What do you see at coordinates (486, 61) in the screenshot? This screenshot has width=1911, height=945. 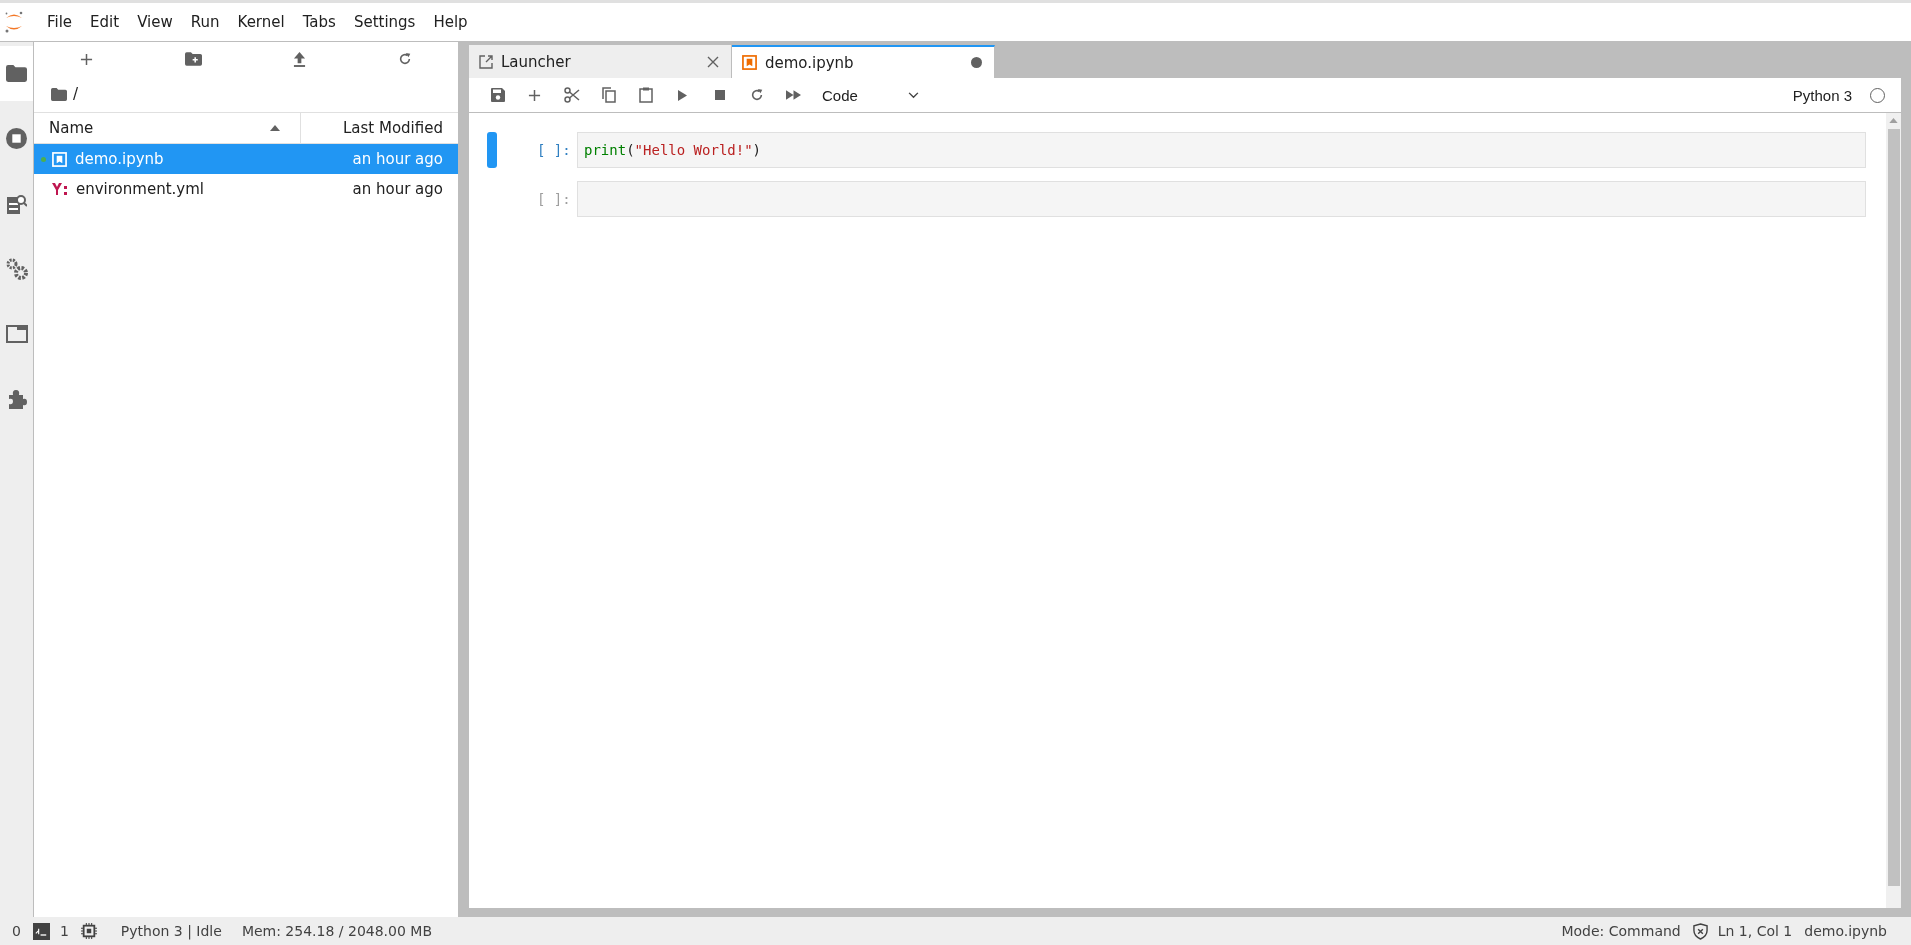 I see `launcher-icon` at bounding box center [486, 61].